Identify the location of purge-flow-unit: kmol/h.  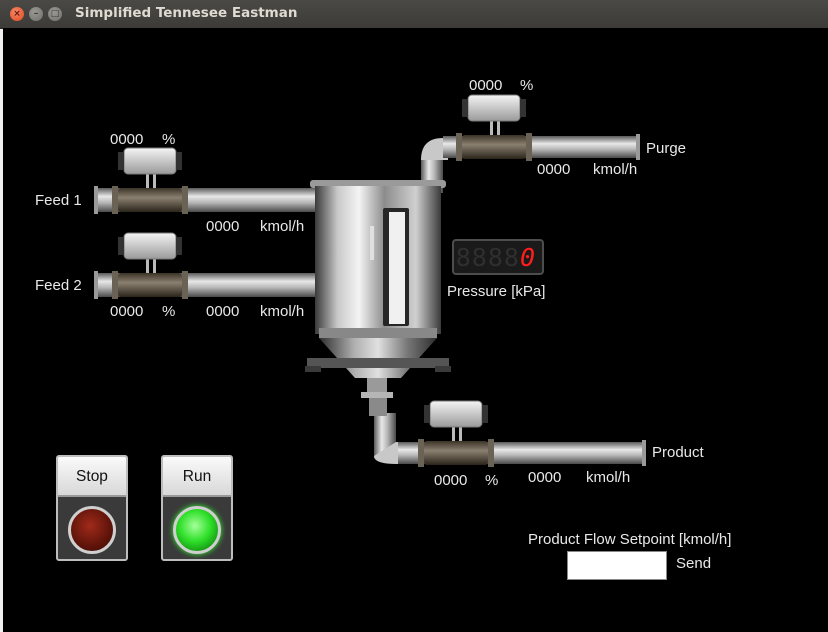
(615, 169).